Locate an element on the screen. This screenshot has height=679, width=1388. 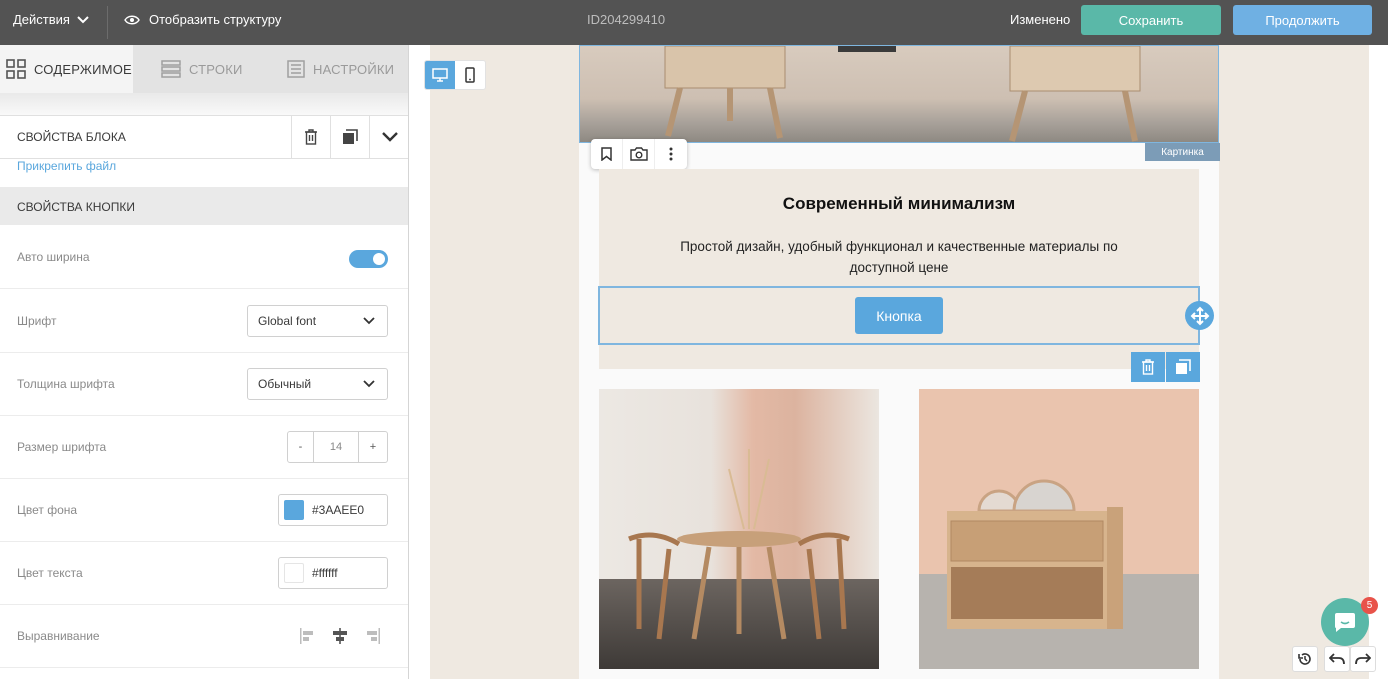
align-right-icon is located at coordinates (372, 636).